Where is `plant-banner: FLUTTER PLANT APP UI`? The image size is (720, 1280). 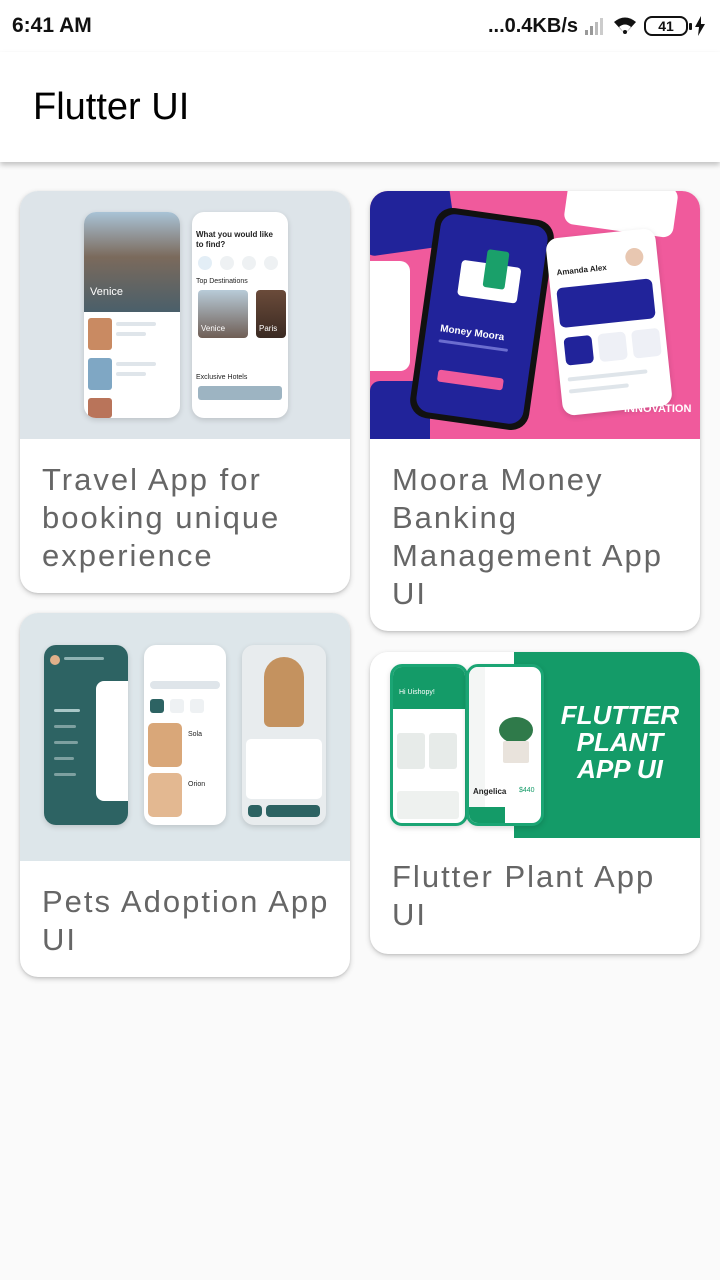
plant-banner: FLUTTER PLANT APP UI is located at coordinates (620, 742).